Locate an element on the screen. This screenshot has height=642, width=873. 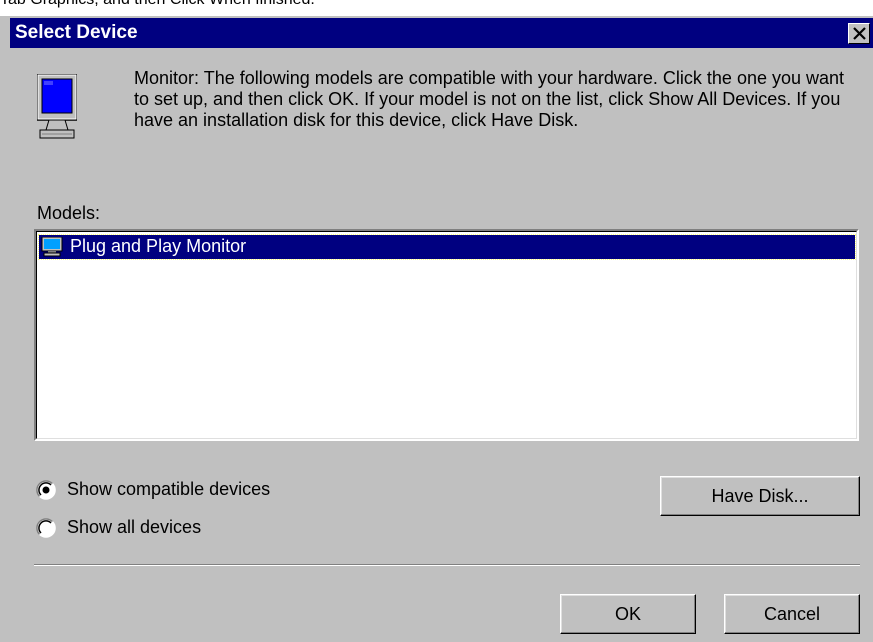
close-icon is located at coordinates (859, 33).